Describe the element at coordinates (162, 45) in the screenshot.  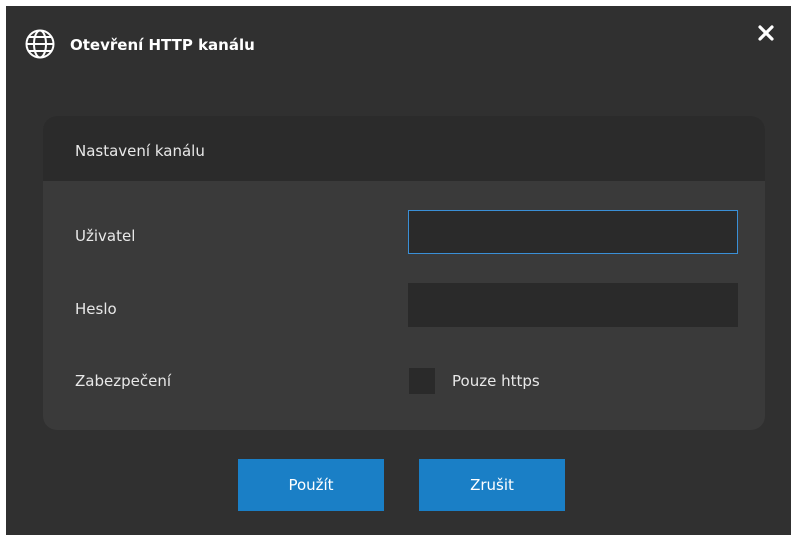
I see `dialog-title: Otevření HTTP kanálu` at that location.